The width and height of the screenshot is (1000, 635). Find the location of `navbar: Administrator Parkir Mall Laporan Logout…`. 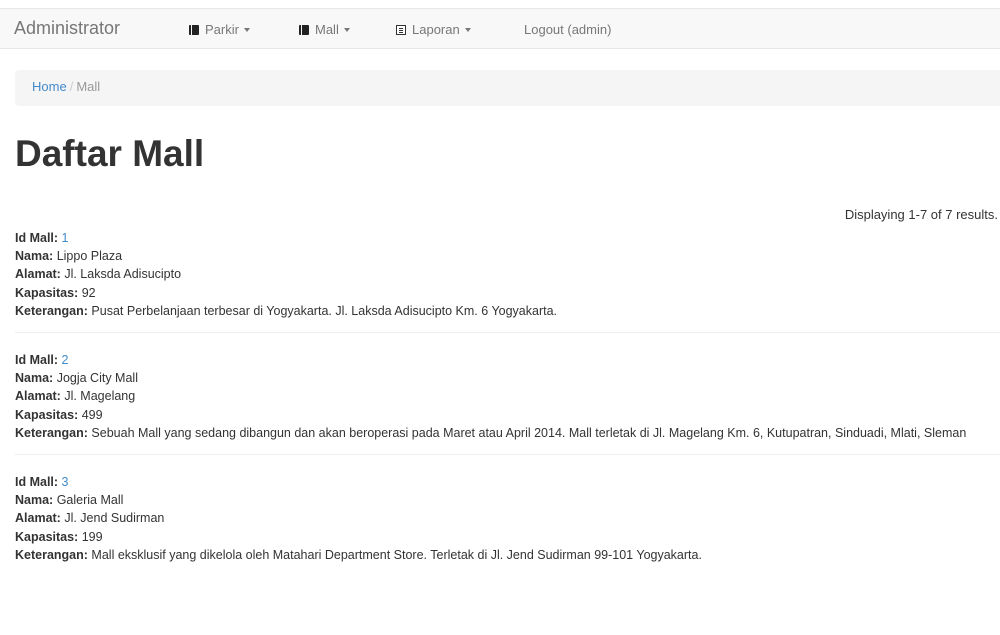

navbar: Administrator Parkir Mall Laporan Logout… is located at coordinates (500, 28).